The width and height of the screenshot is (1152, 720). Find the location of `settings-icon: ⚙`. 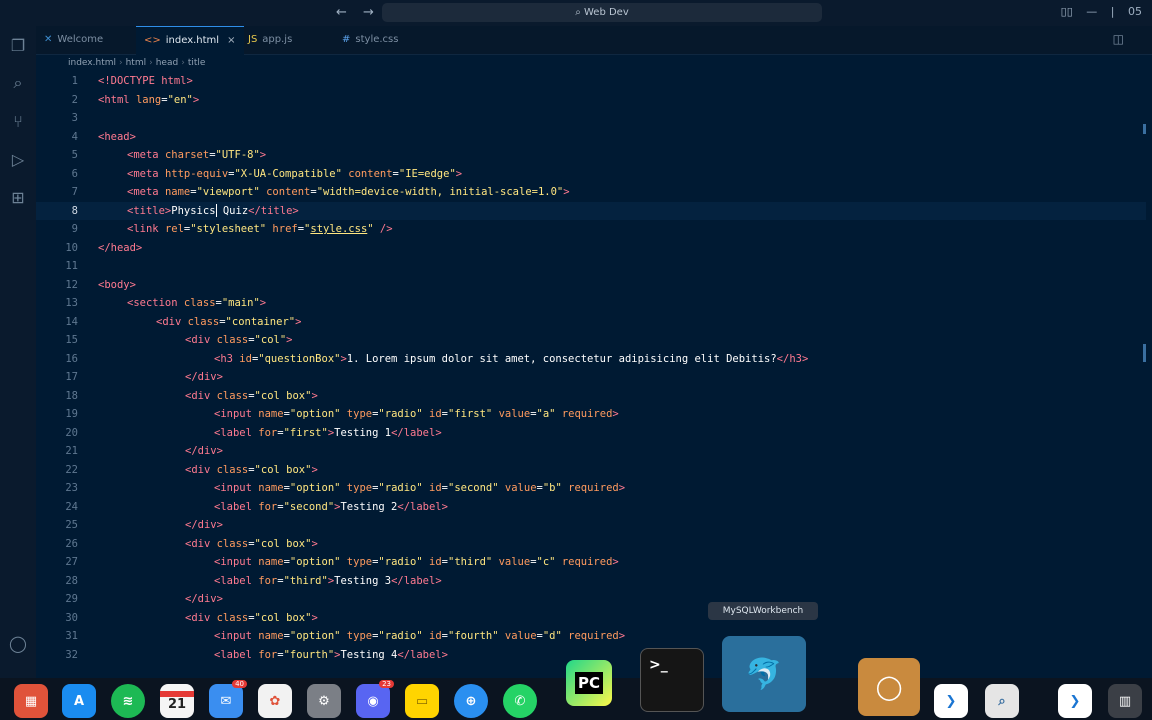

settings-icon: ⚙ is located at coordinates (324, 701).